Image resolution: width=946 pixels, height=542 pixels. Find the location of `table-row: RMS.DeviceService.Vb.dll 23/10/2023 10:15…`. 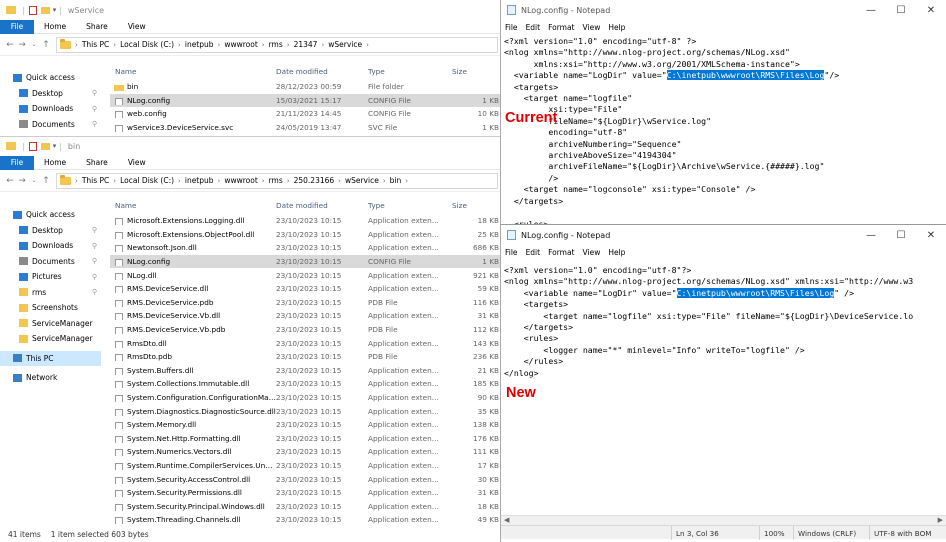

table-row: RMS.DeviceService.Vb.dll 23/10/2023 10:15… is located at coordinates (305, 316).